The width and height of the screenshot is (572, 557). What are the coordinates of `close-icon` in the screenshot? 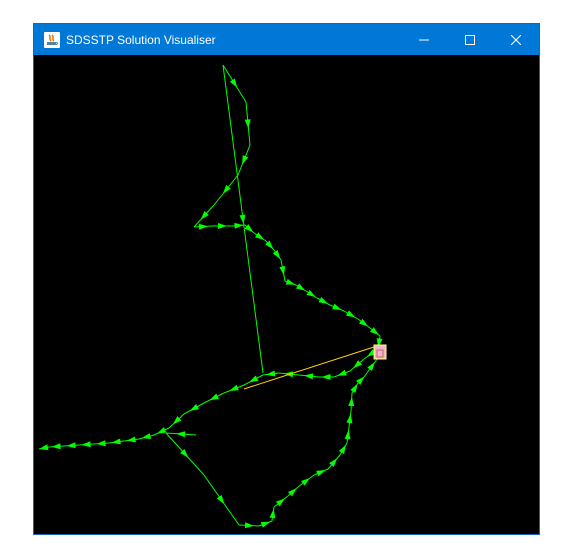 It's located at (516, 39).